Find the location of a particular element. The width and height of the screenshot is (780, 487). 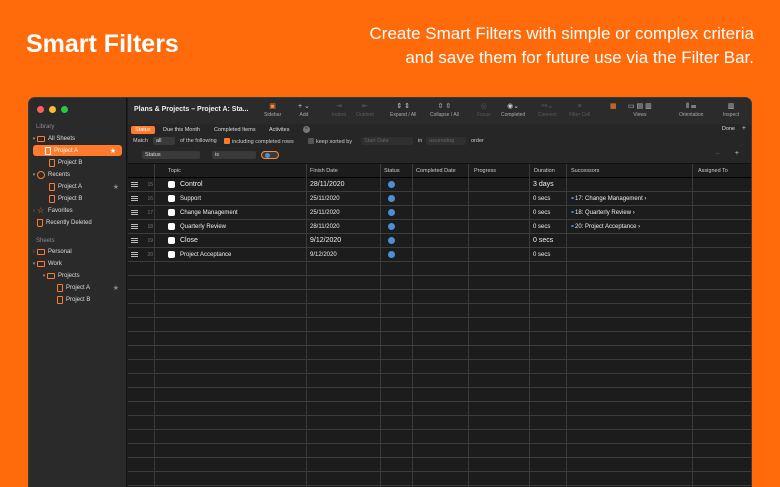

sidebar-item-project-b: Project B is located at coordinates (77, 162).